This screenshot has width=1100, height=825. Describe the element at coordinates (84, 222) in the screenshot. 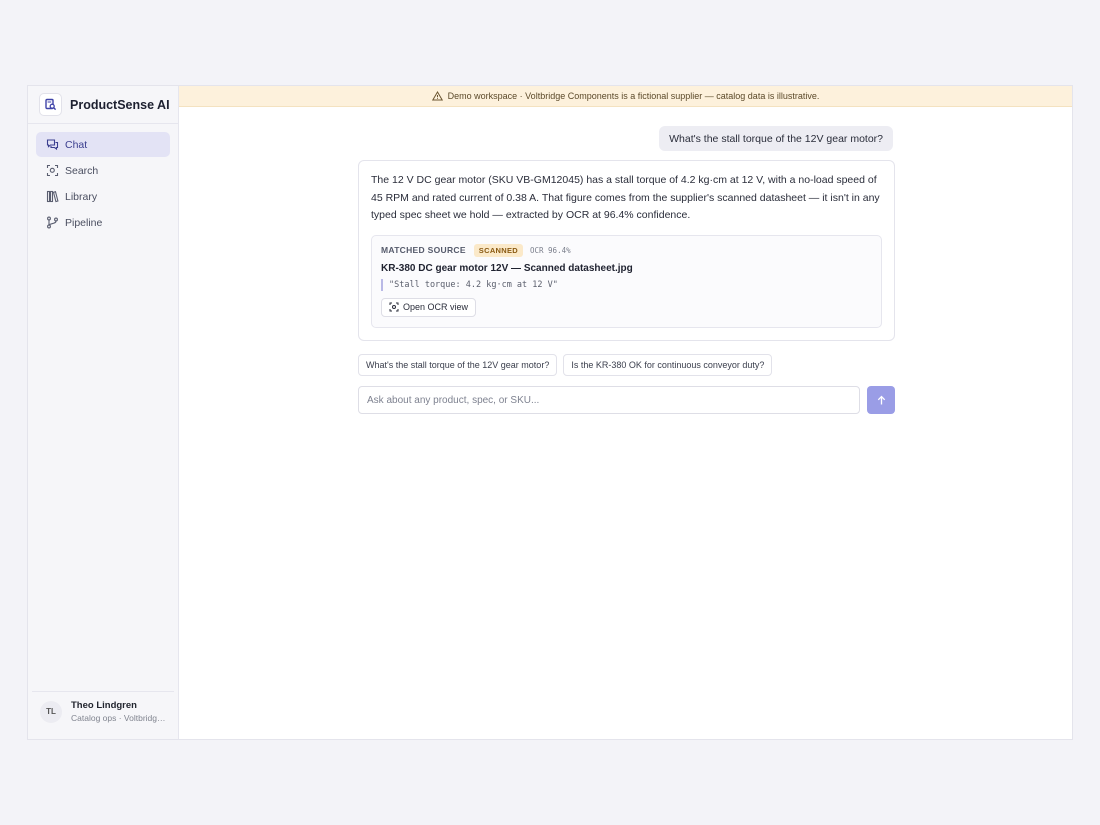

I see `sidebar-item-label: Pipeline` at that location.